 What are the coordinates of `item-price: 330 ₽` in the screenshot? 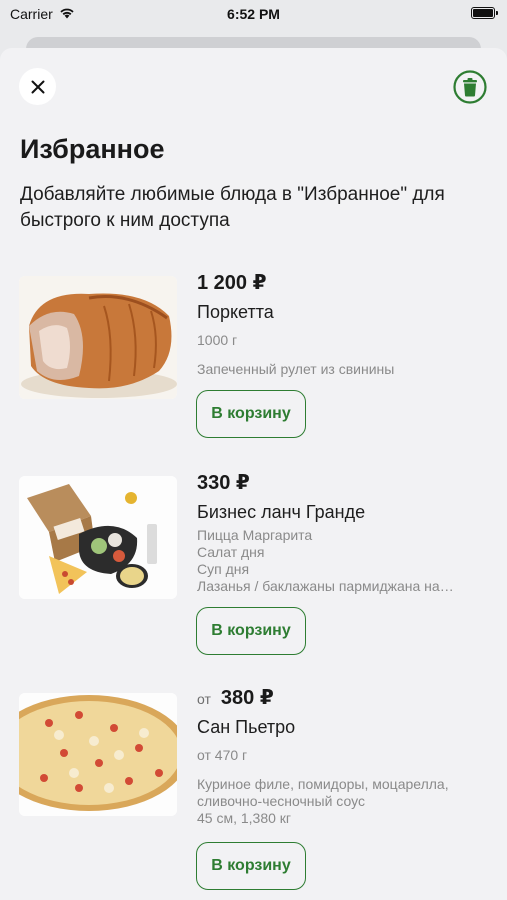 It's located at (223, 483).